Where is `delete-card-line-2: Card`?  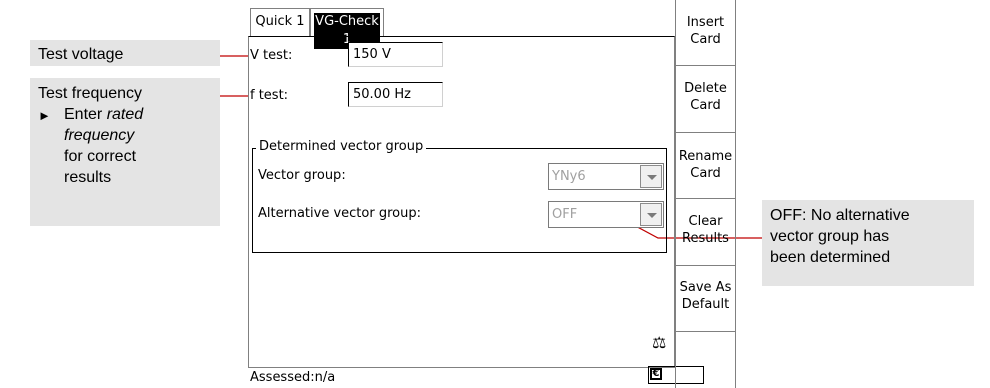 delete-card-line-2: Card is located at coordinates (705, 105).